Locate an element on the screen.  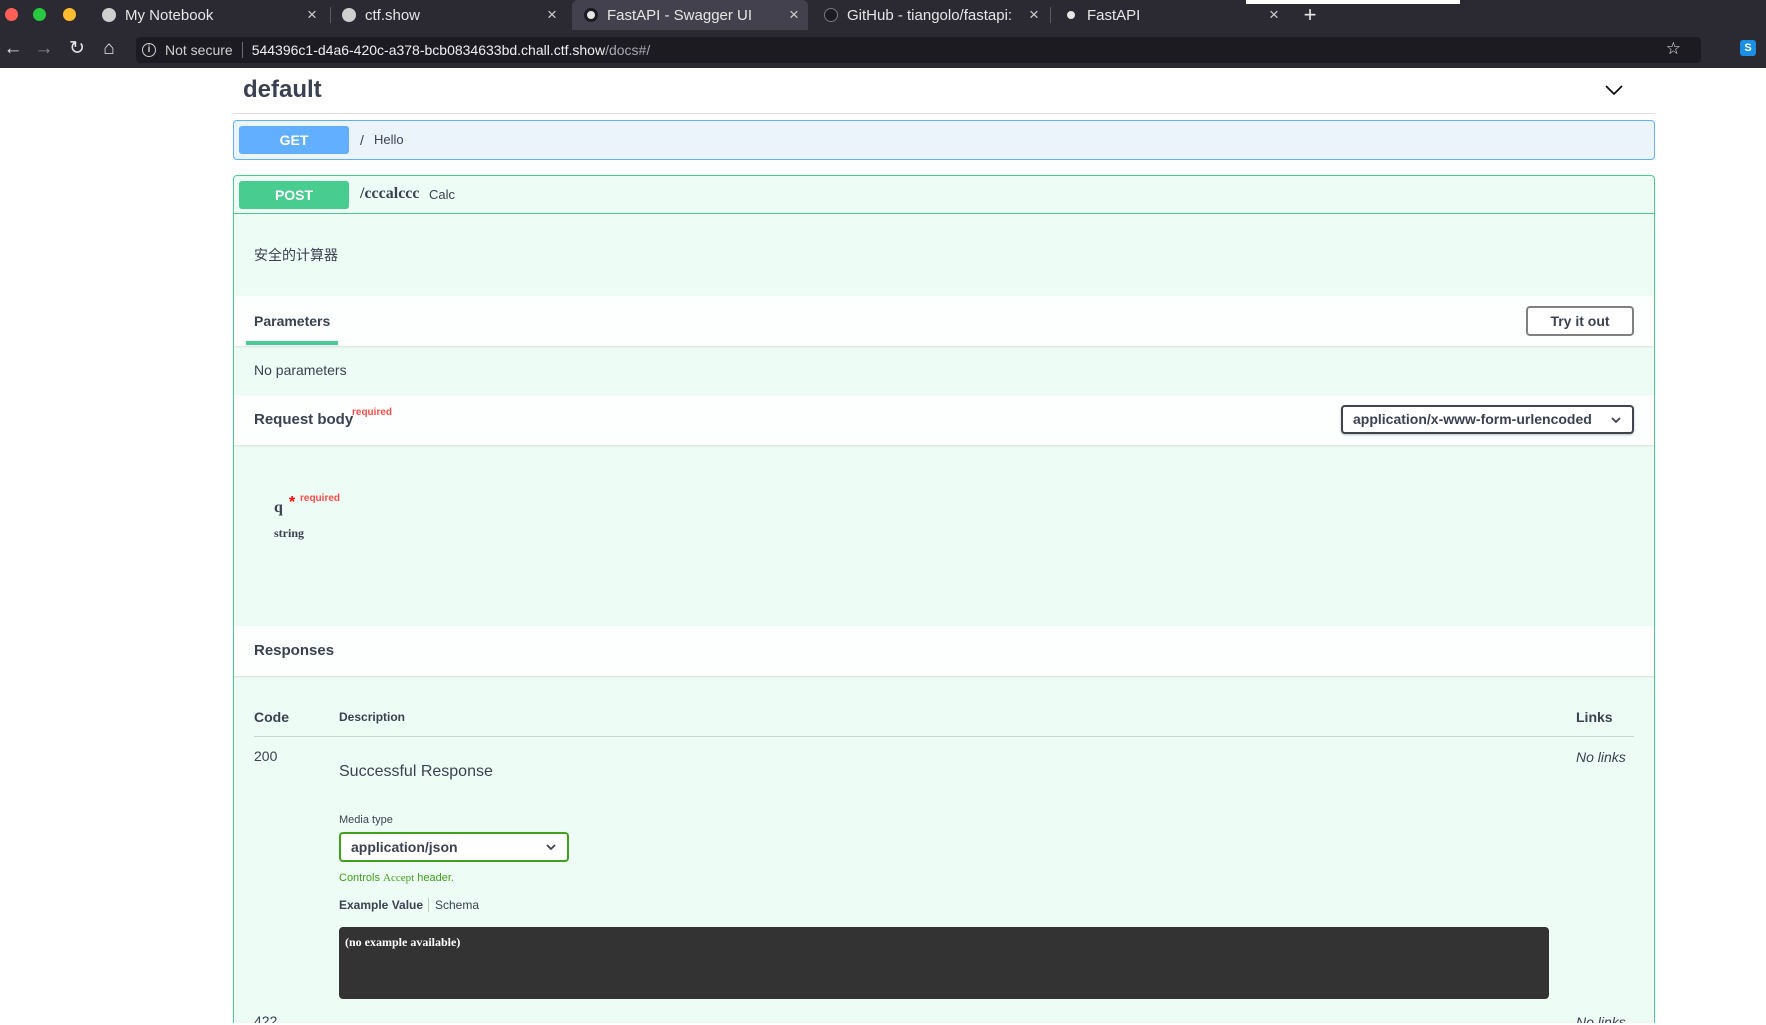
tab-fastapi: FastAPI × is located at coordinates (1170, 15).